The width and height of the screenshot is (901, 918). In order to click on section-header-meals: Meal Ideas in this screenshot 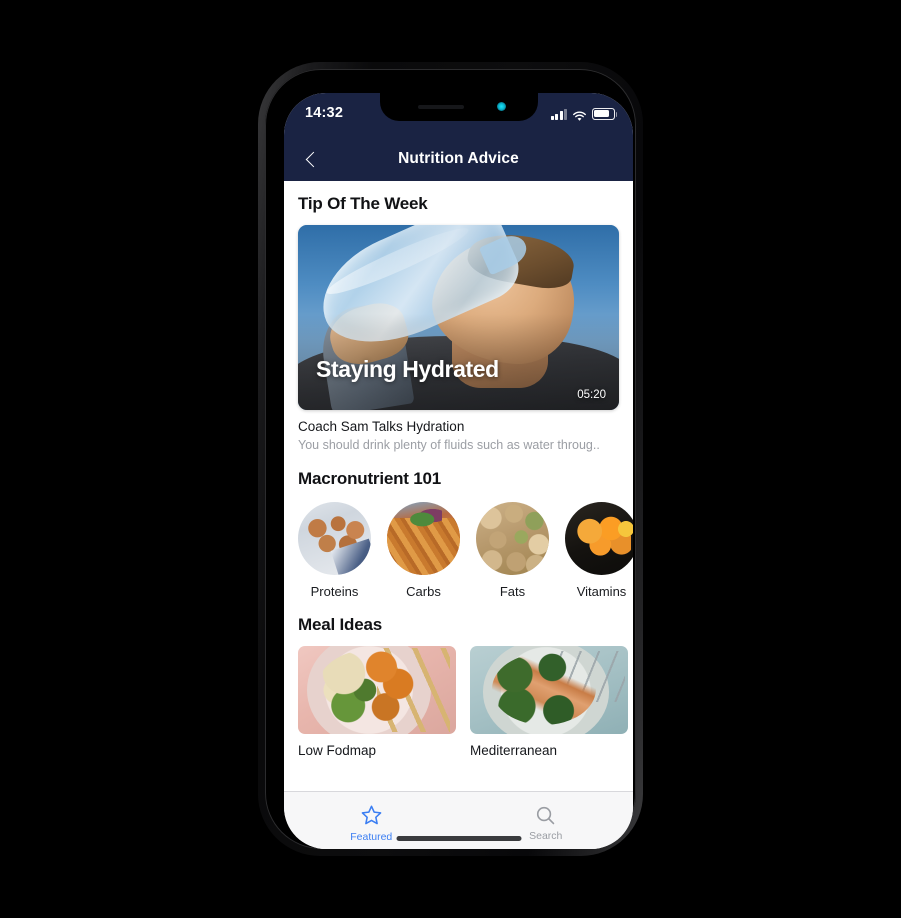, I will do `click(458, 625)`.